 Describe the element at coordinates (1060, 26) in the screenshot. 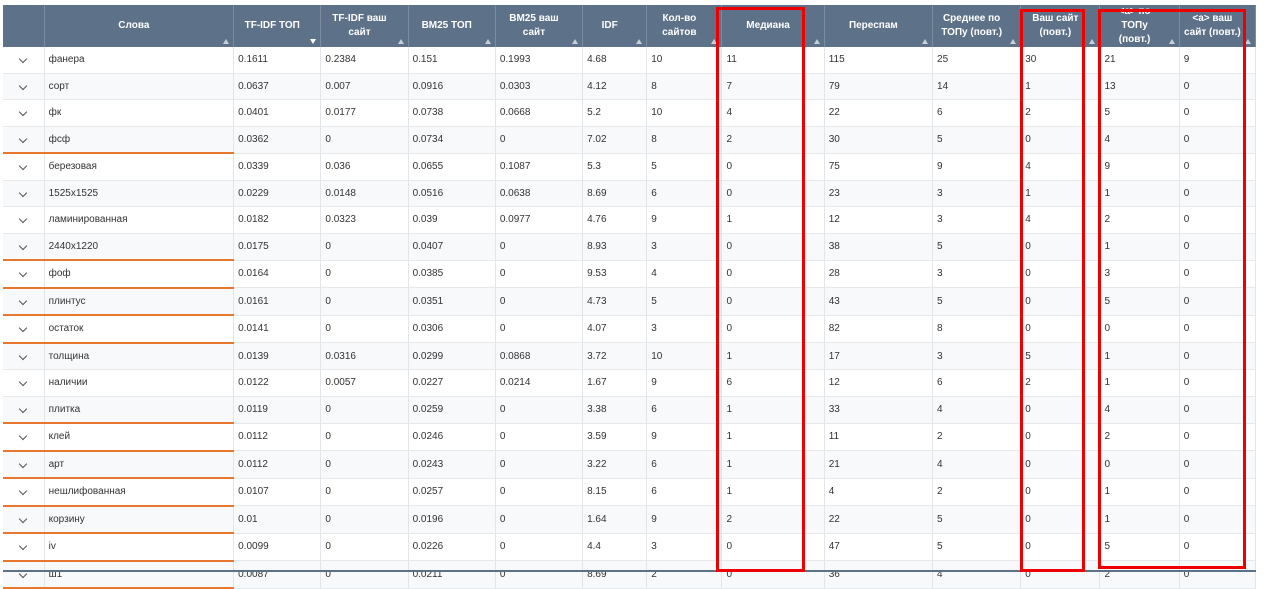

I see `column-header-your-site: Ваш сайт (повт.)` at that location.